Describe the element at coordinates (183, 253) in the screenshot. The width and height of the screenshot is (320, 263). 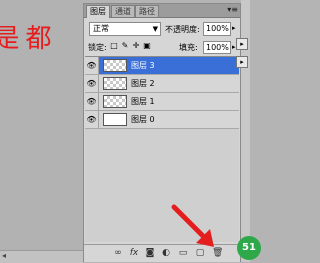
I see `new-group-icon: ▭` at that location.